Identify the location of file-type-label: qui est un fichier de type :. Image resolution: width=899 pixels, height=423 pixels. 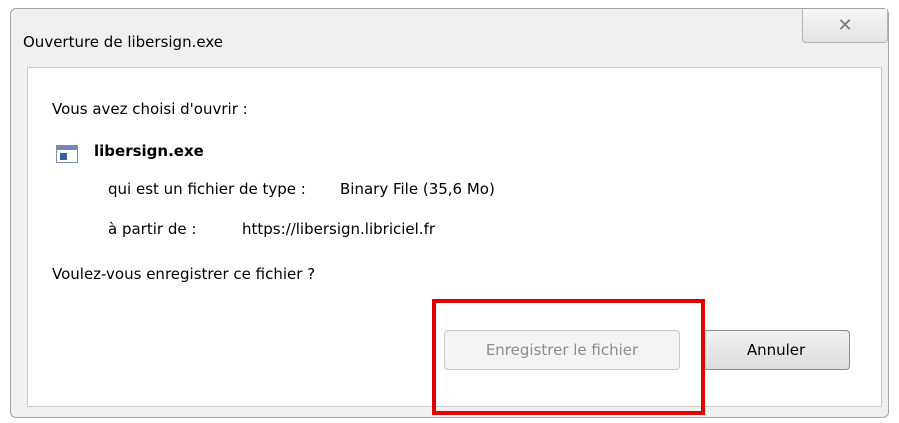
(207, 189).